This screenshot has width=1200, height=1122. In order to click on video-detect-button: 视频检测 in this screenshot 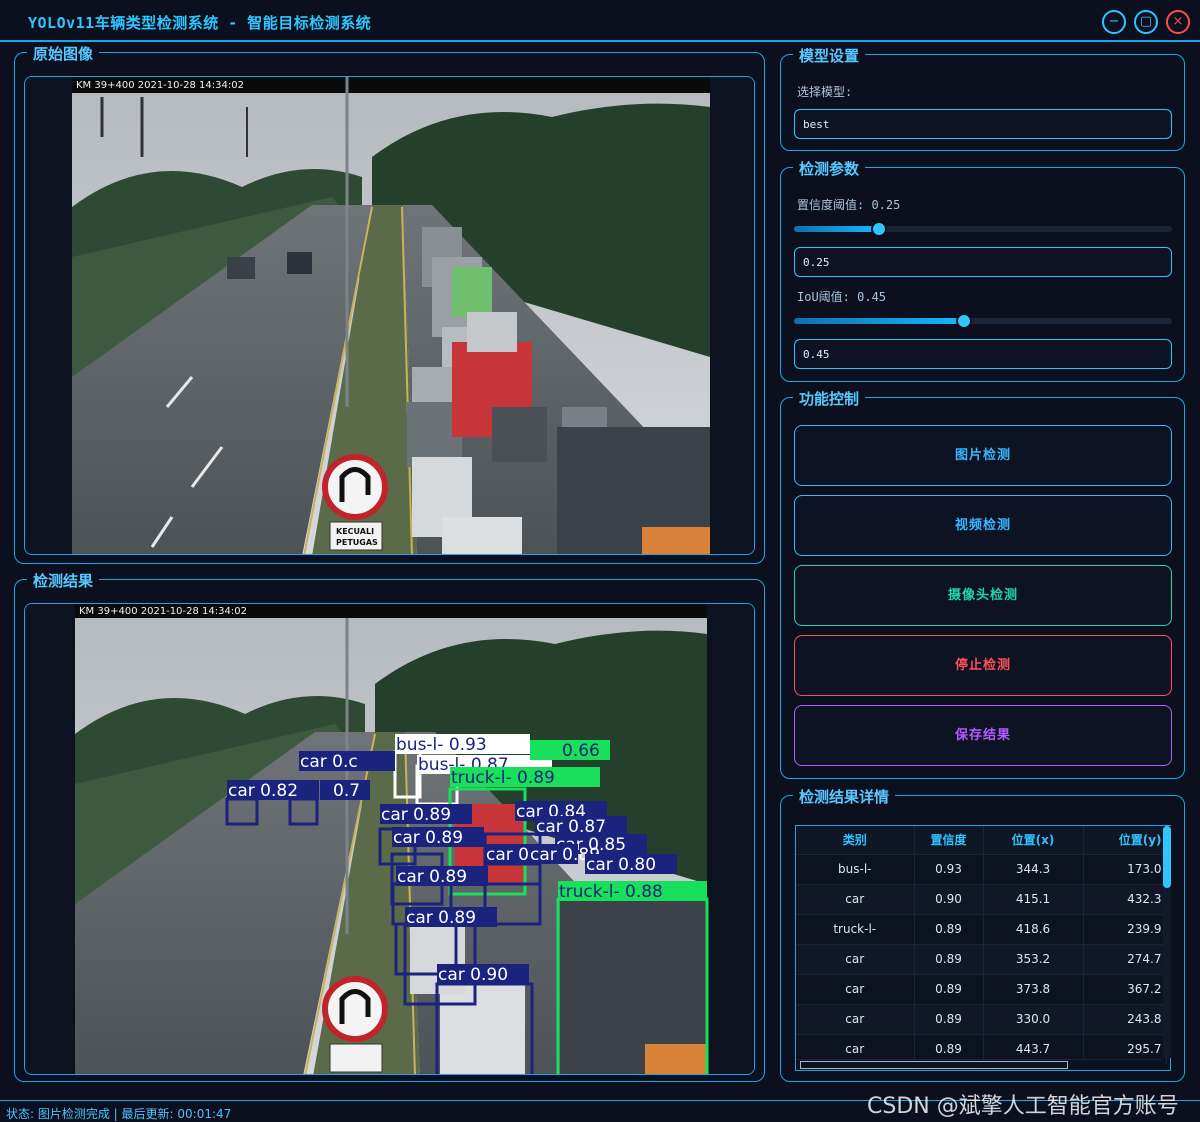, I will do `click(983, 525)`.